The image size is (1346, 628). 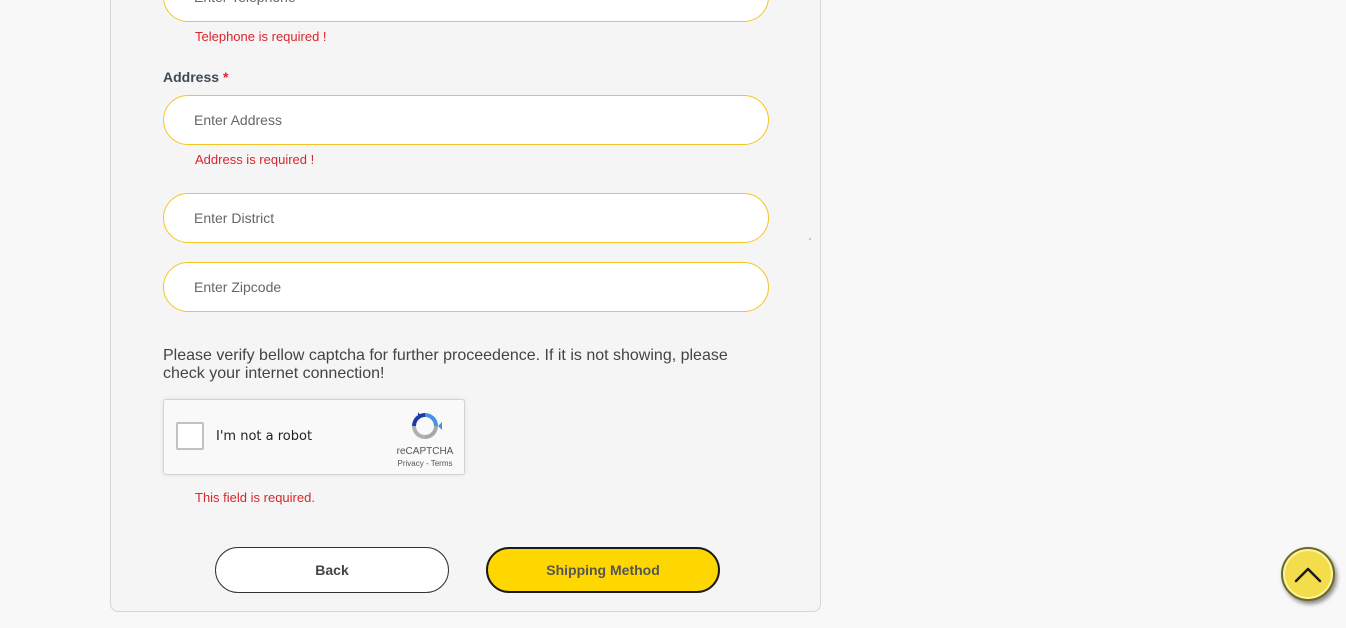 I want to click on scroll-to-top-button, so click(x=1308, y=574).